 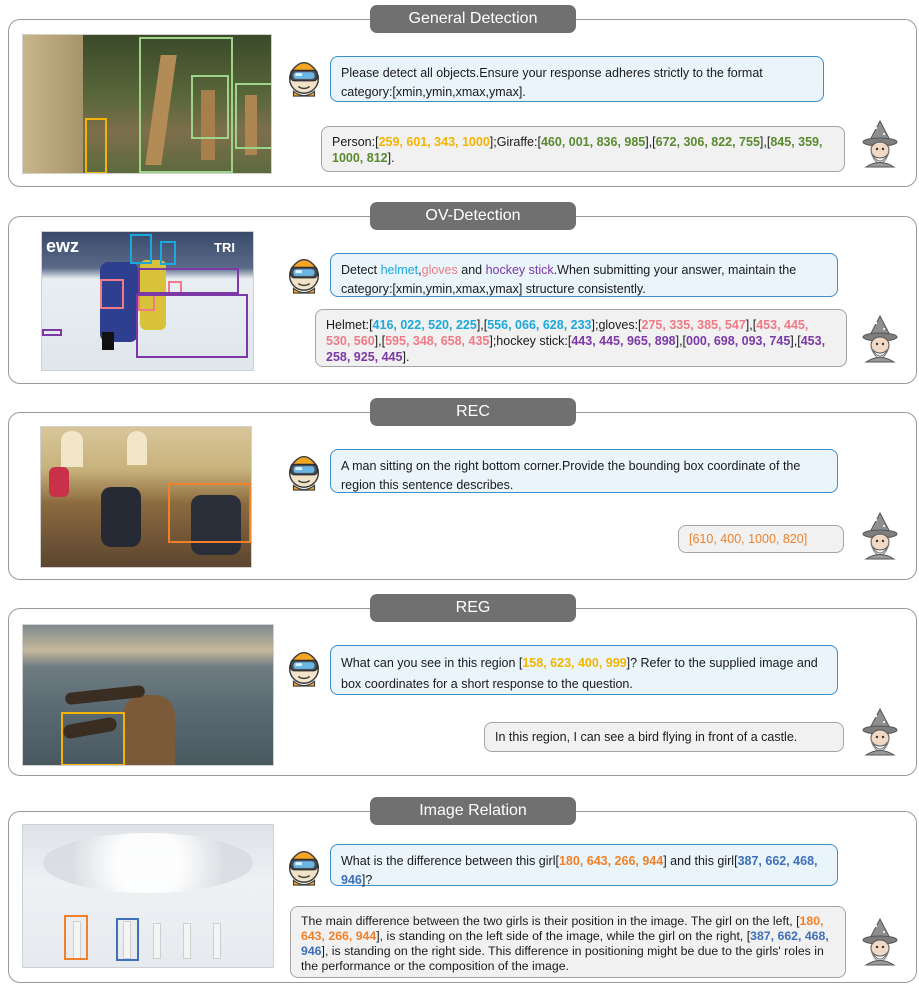 What do you see at coordinates (473, 811) in the screenshot?
I see `section-title-image-relation: Image Relation` at bounding box center [473, 811].